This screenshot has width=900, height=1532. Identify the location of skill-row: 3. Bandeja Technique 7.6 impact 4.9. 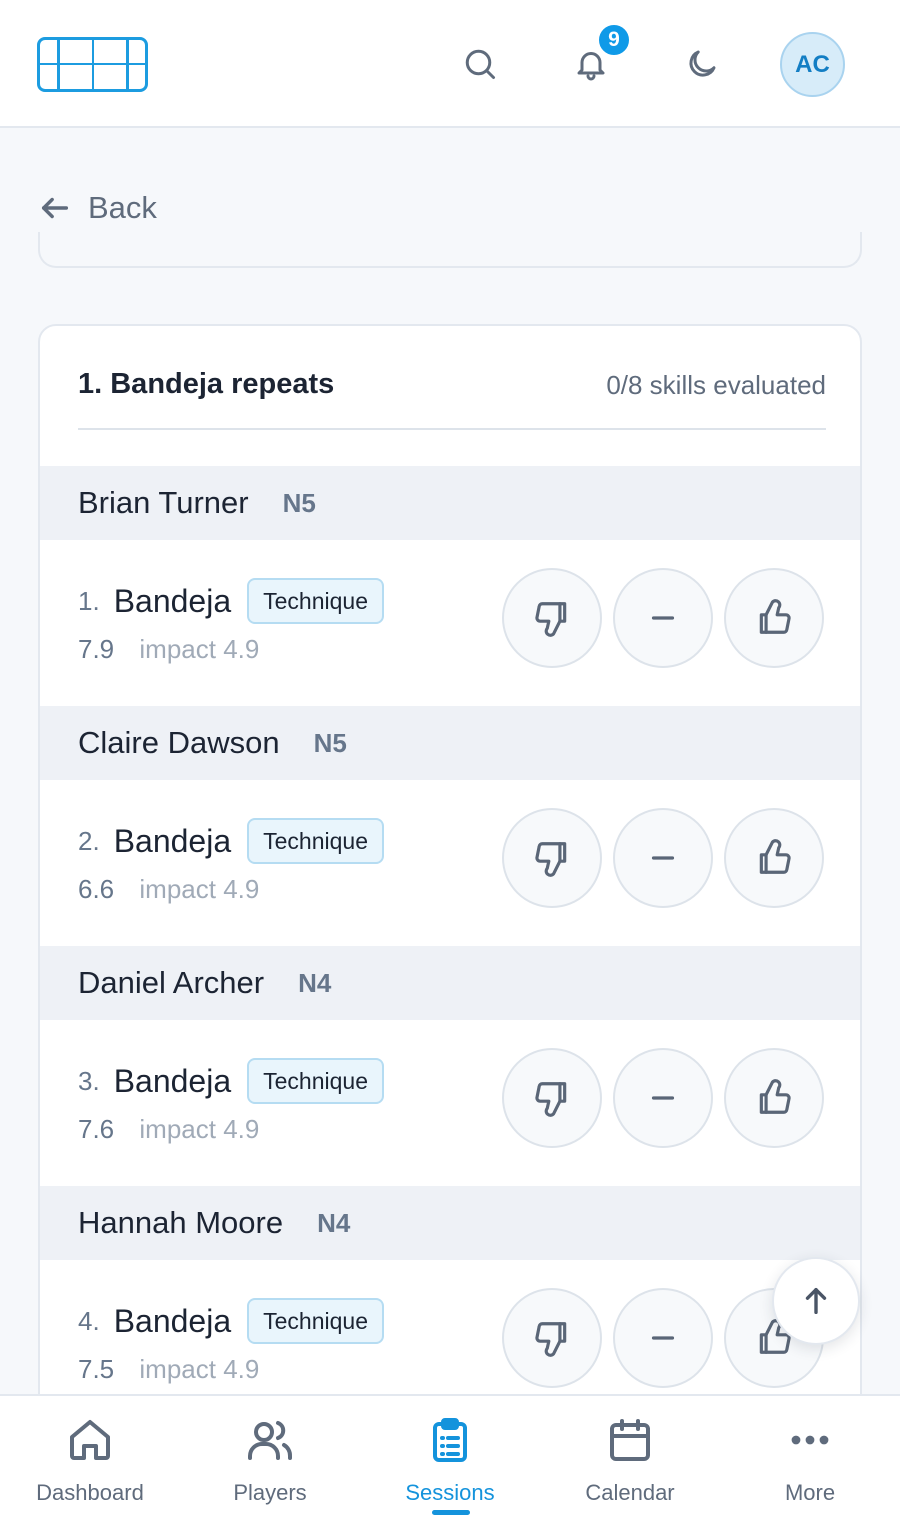
(450, 1103).